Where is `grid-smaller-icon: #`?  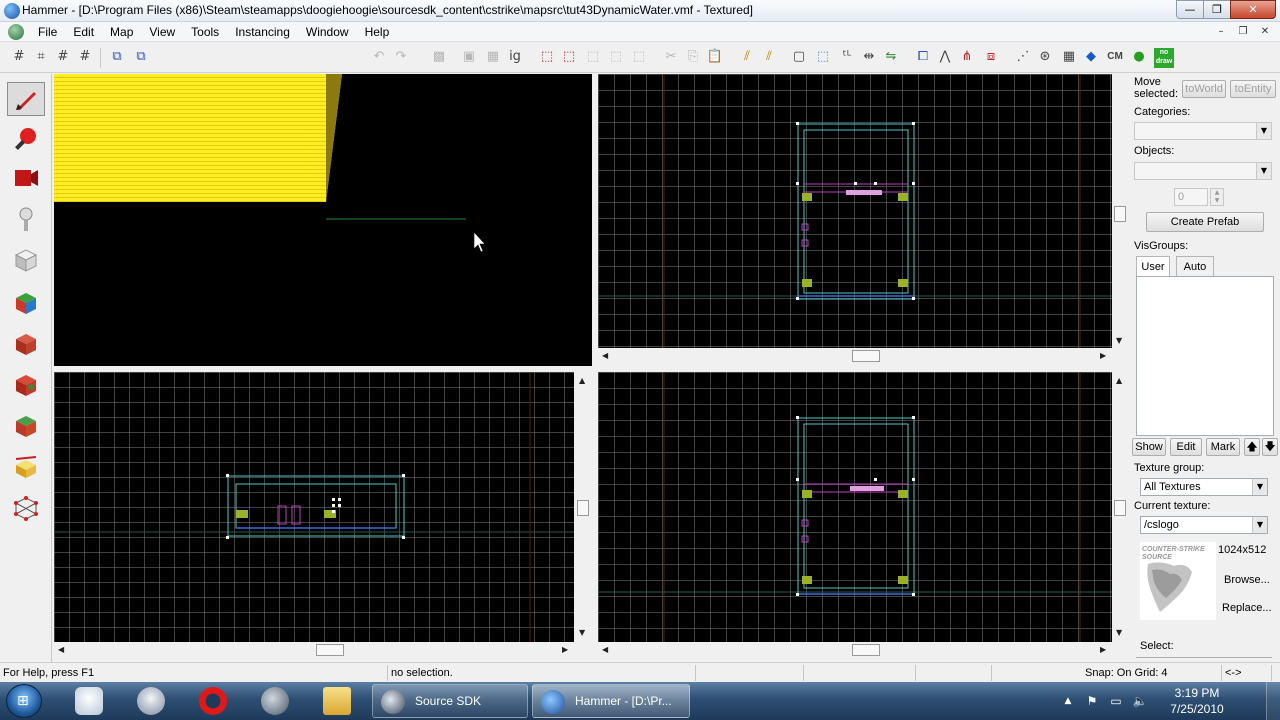 grid-smaller-icon: # is located at coordinates (63, 57).